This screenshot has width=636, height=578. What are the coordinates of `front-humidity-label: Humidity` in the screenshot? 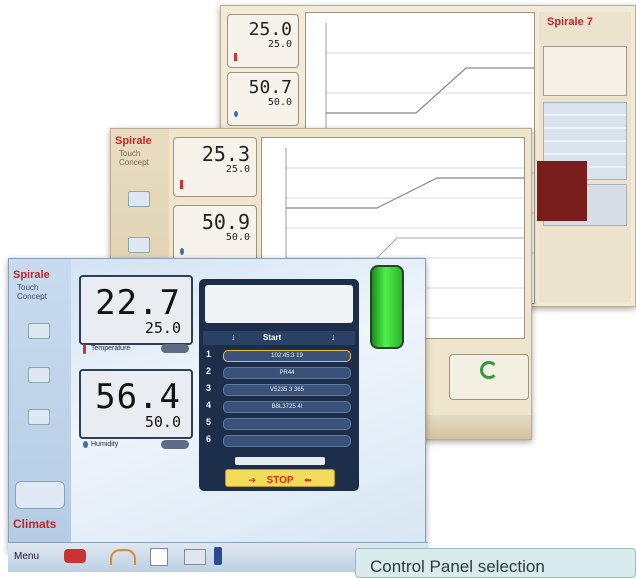 It's located at (105, 444).